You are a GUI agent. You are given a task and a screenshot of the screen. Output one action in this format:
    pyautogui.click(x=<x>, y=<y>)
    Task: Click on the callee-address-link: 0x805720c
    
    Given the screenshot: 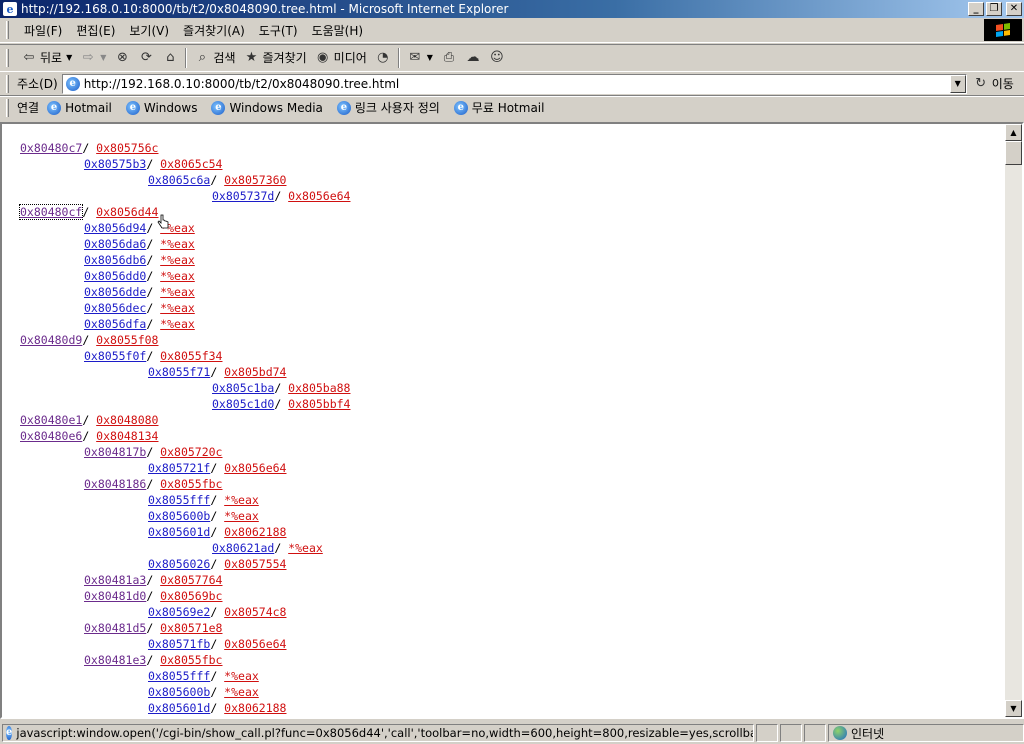 What is the action you would take?
    pyautogui.click(x=191, y=452)
    